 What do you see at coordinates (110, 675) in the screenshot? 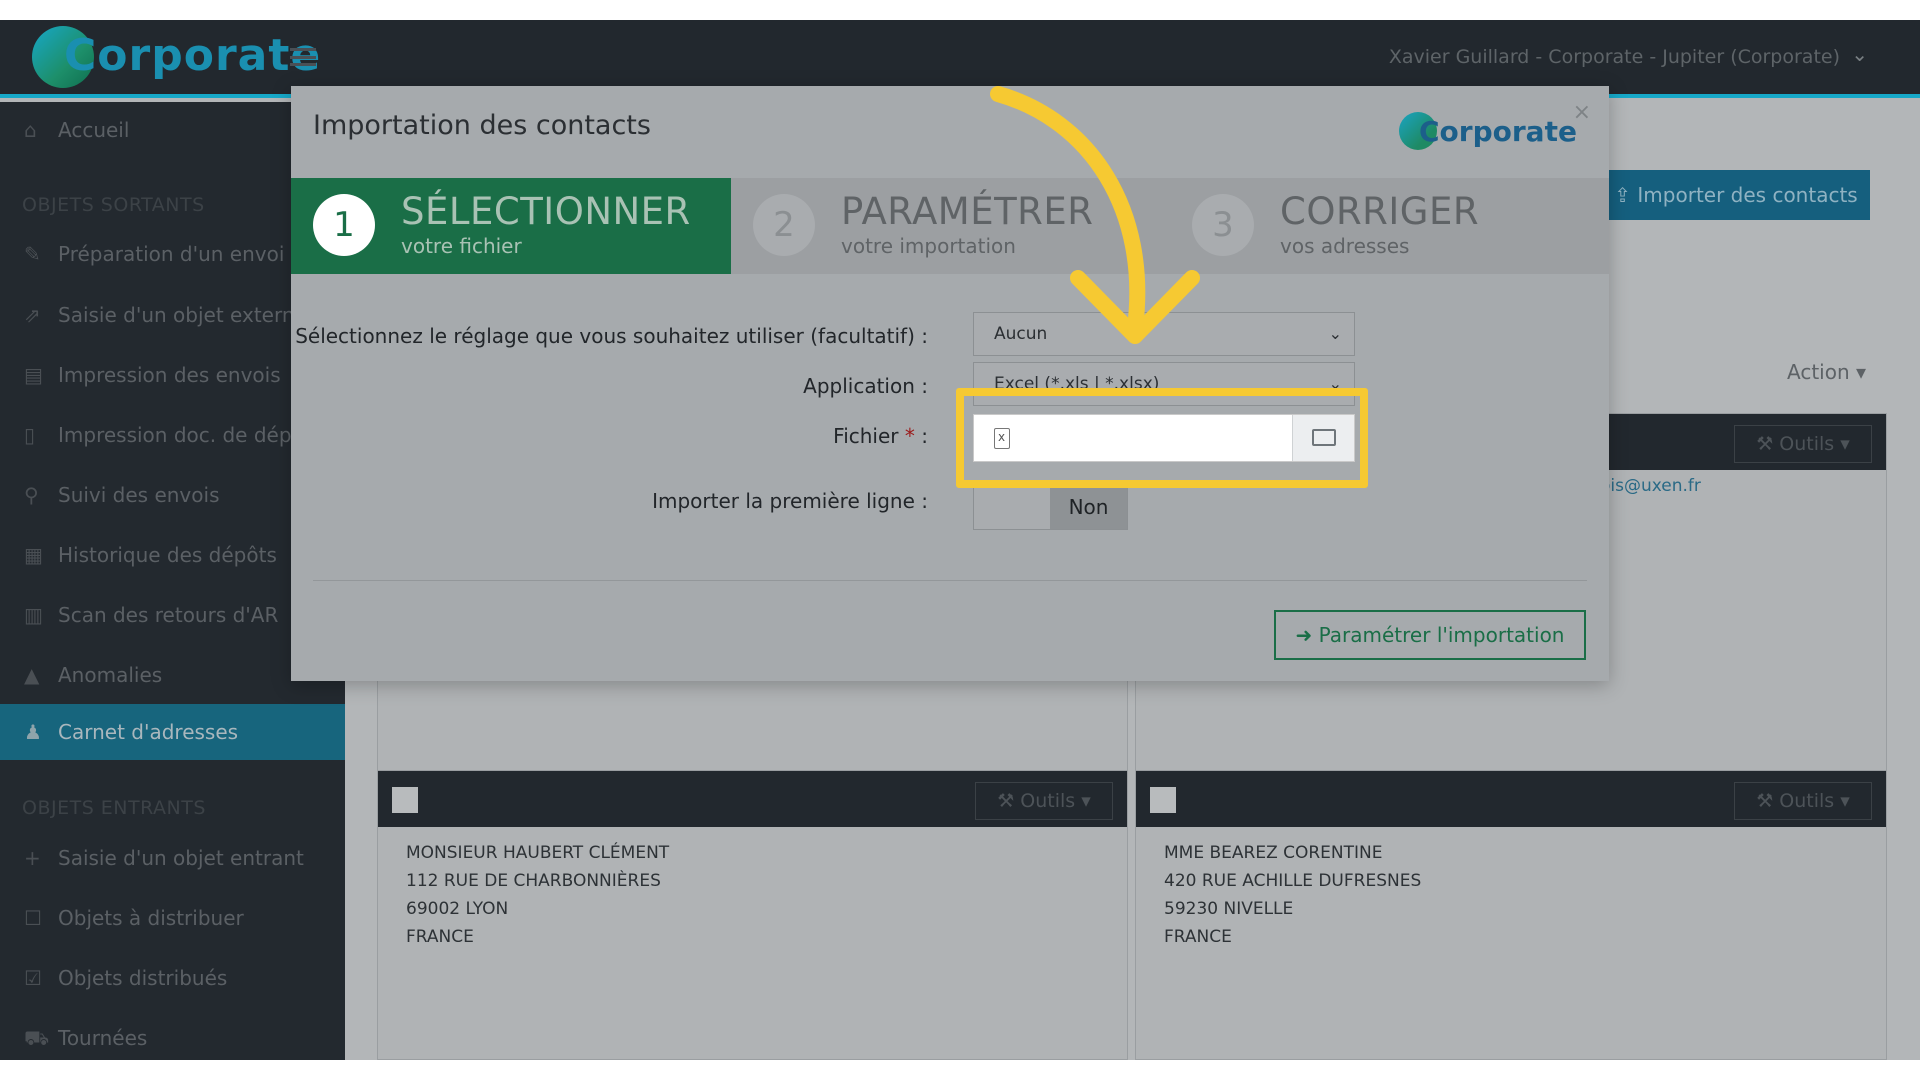
I see `sidebar-item-label: Anomalies` at bounding box center [110, 675].